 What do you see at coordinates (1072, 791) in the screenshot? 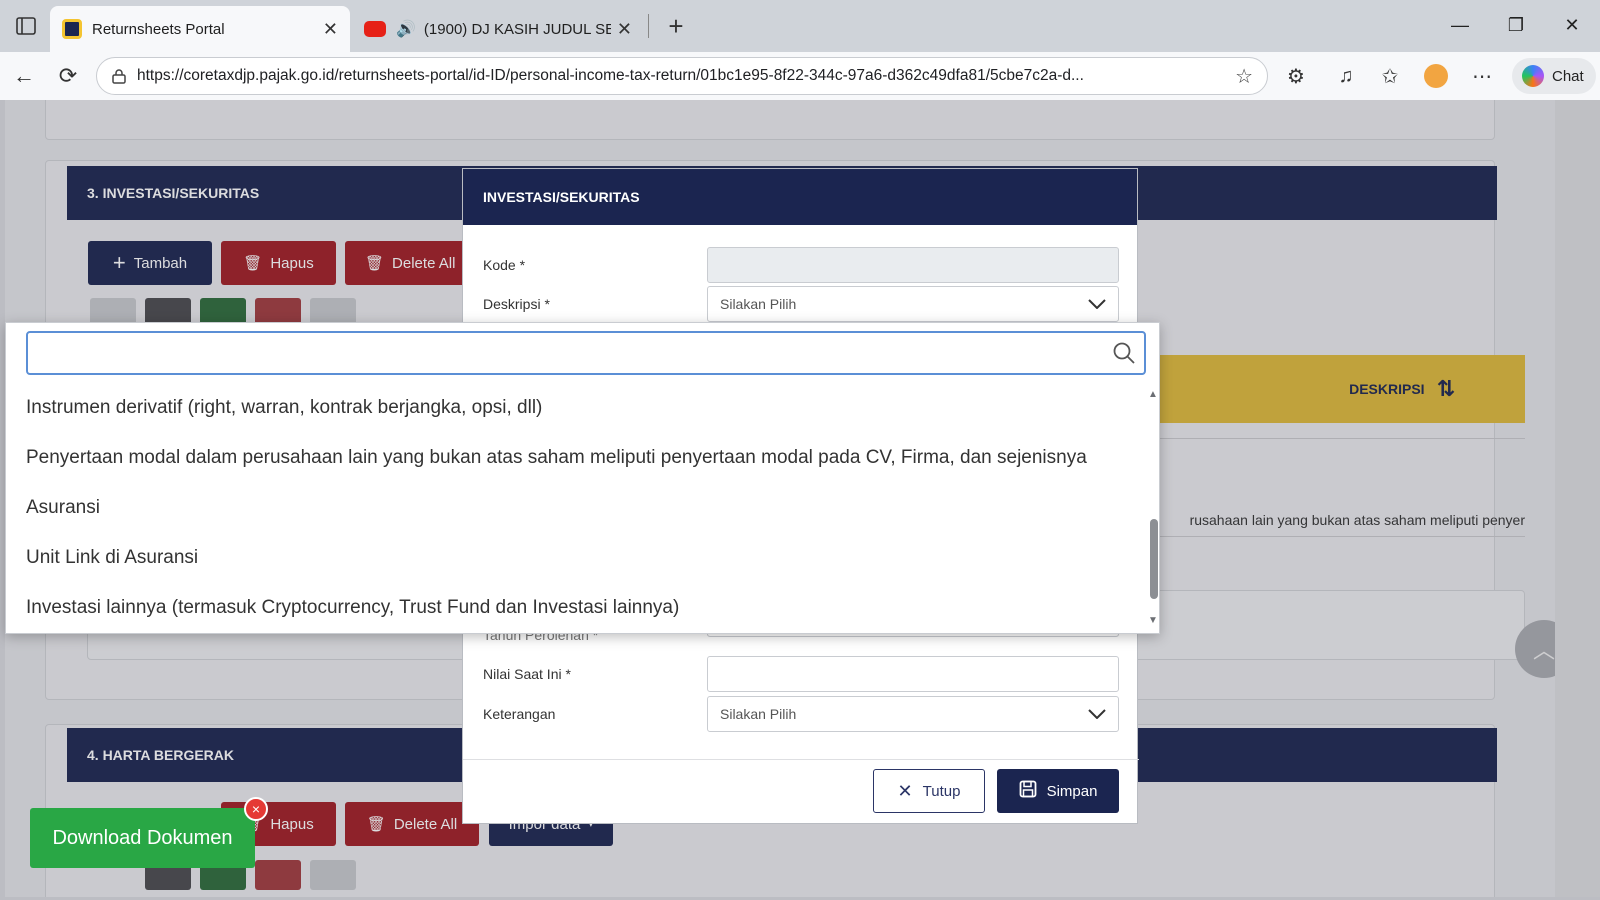
I see `simpan-label: Simpan` at bounding box center [1072, 791].